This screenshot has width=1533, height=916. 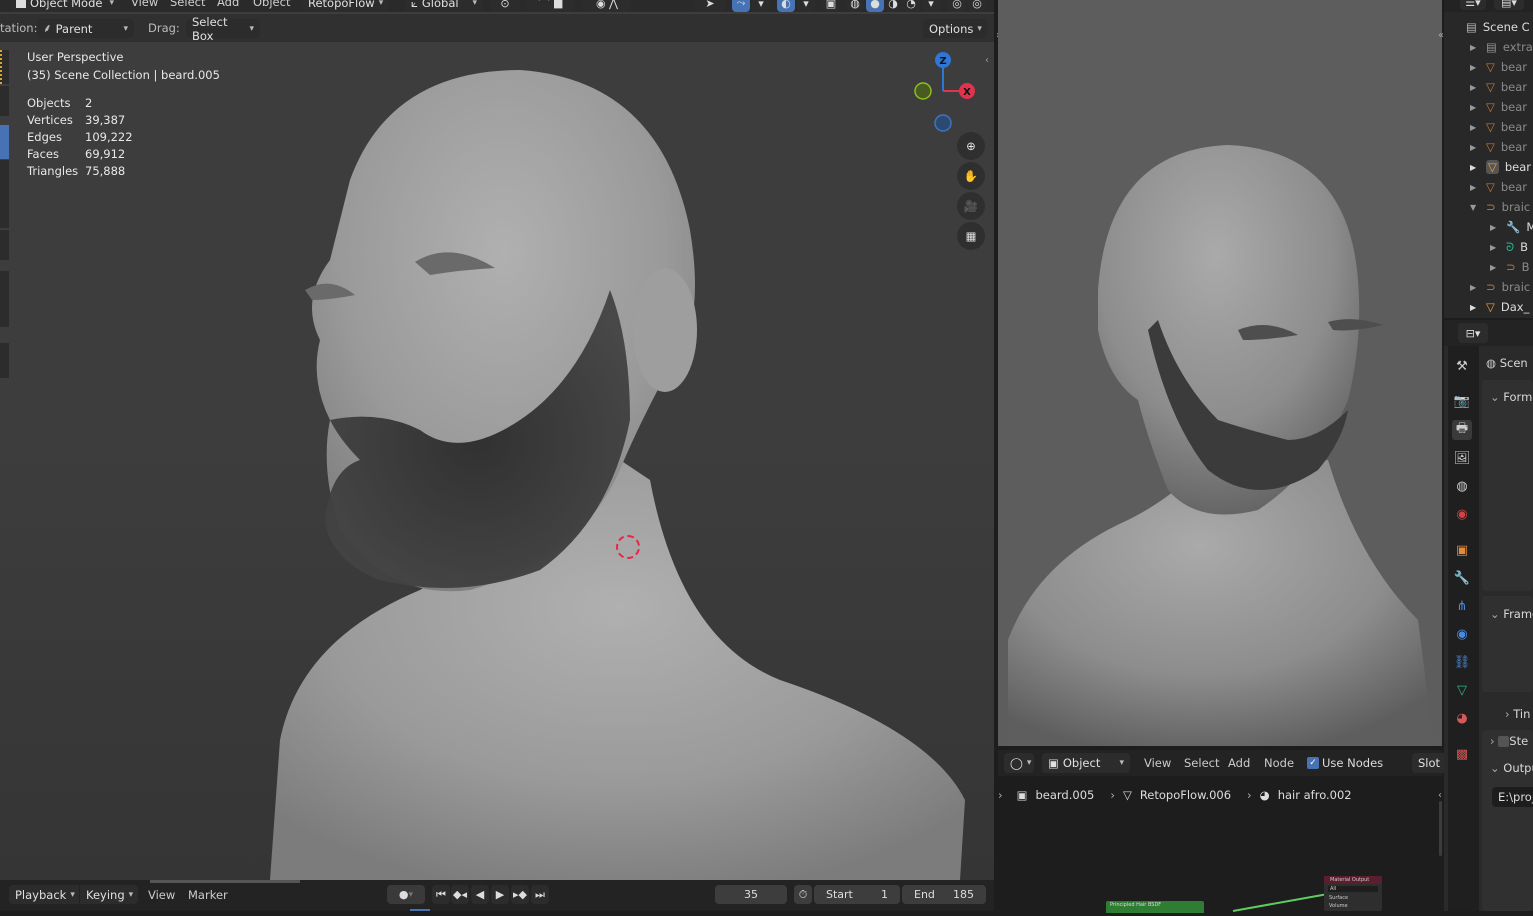 What do you see at coordinates (1473, 333) in the screenshot?
I see `editor-type-icon: ⊟▾` at bounding box center [1473, 333].